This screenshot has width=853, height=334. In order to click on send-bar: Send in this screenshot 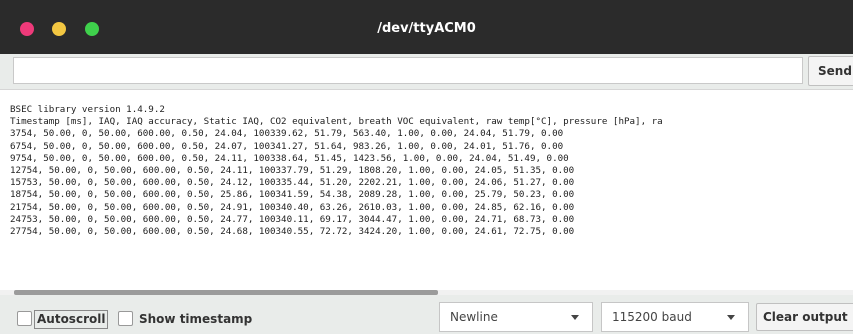, I will do `click(426, 71)`.